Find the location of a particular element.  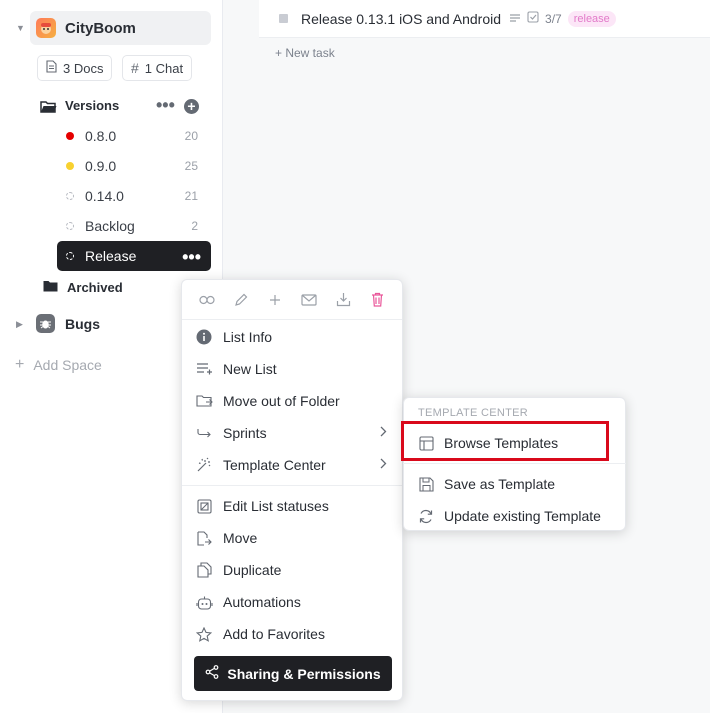

doc-icon is located at coordinates (51, 68).